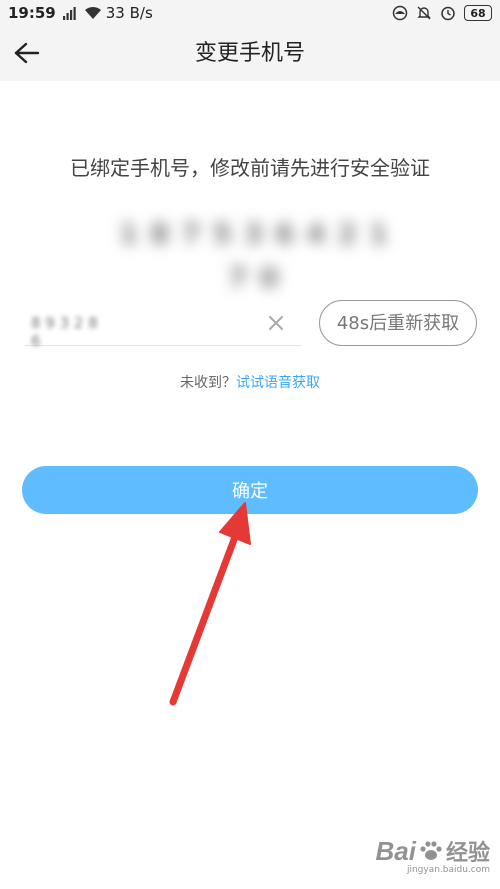 Image resolution: width=500 pixels, height=889 pixels. I want to click on status-time: 19:59, so click(32, 13).